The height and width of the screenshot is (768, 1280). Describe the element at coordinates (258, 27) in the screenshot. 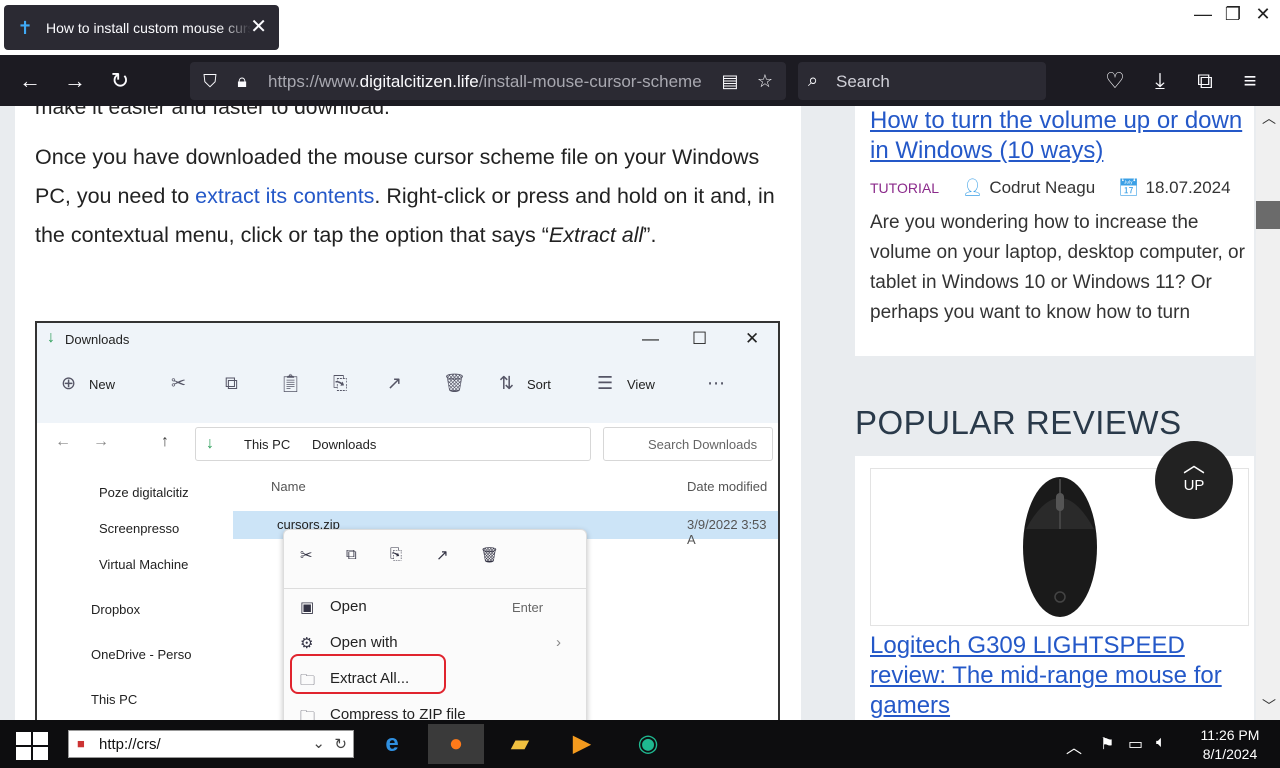

I see `tab-close-icon: ✕` at that location.